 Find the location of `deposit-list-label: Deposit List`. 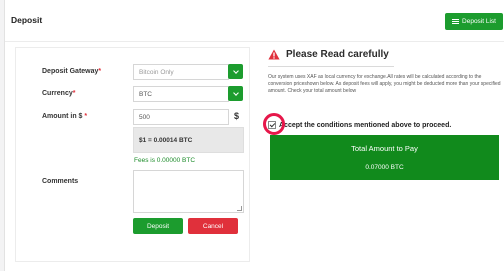

deposit-list-label: Deposit List is located at coordinates (479, 21).